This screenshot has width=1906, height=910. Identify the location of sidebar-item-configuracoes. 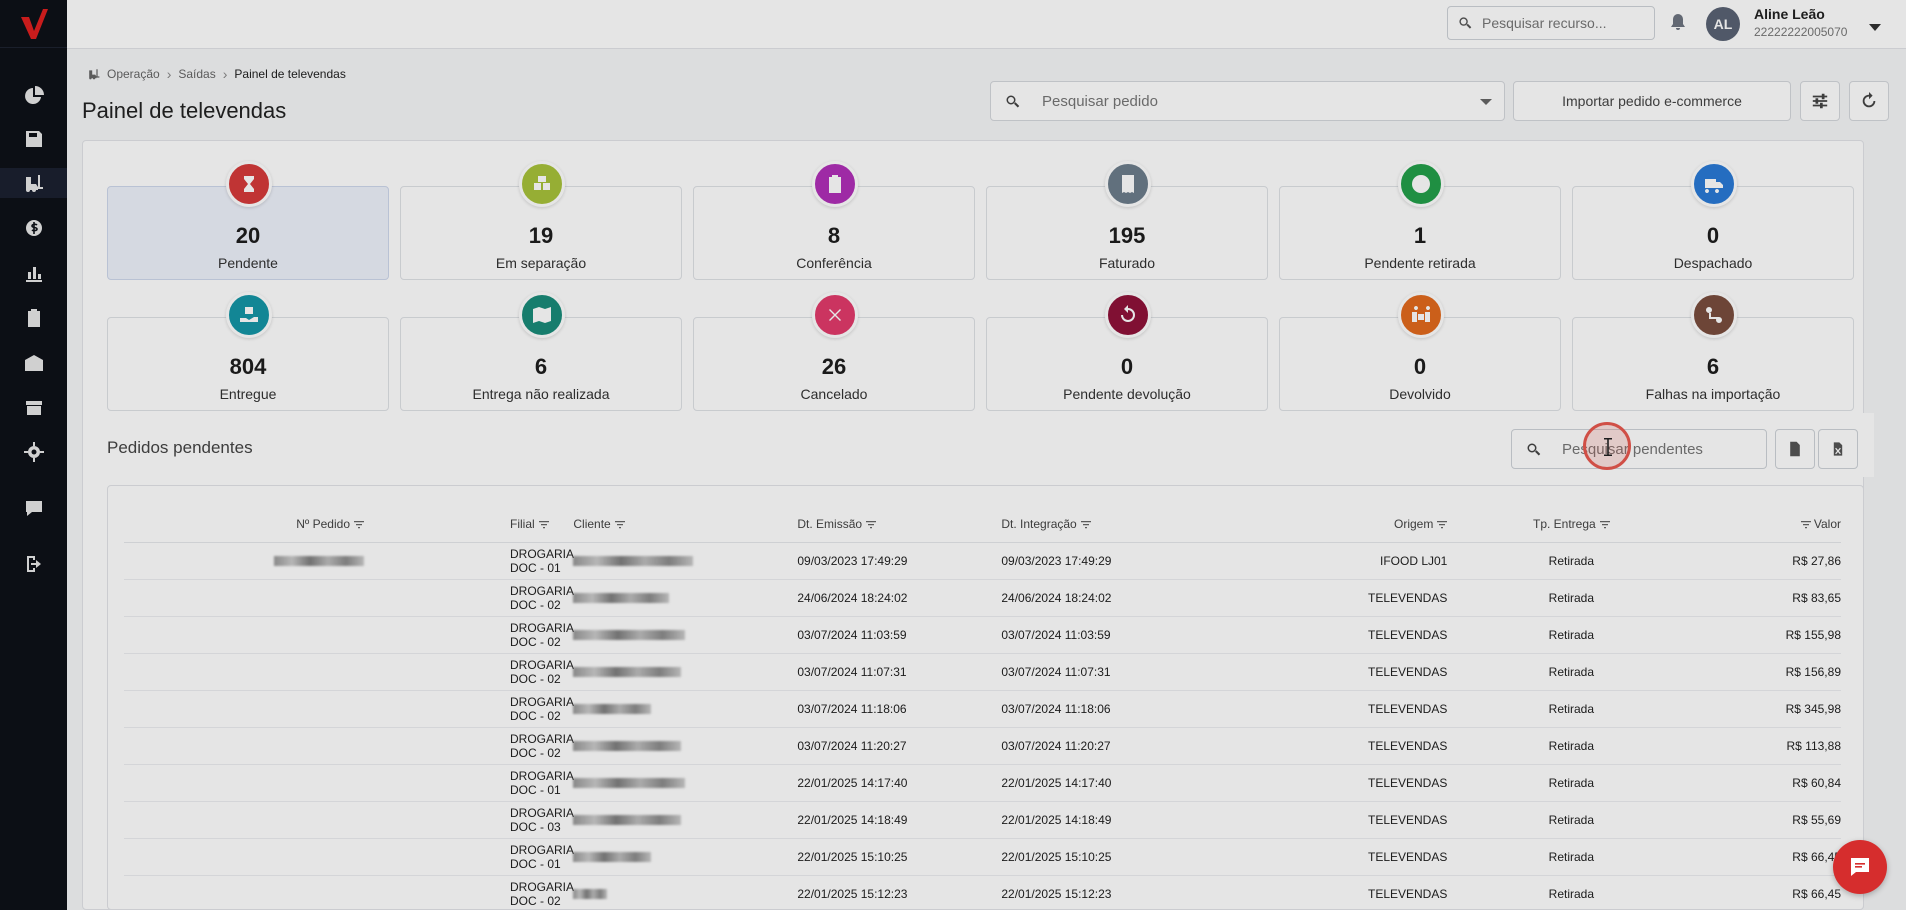
(33, 452).